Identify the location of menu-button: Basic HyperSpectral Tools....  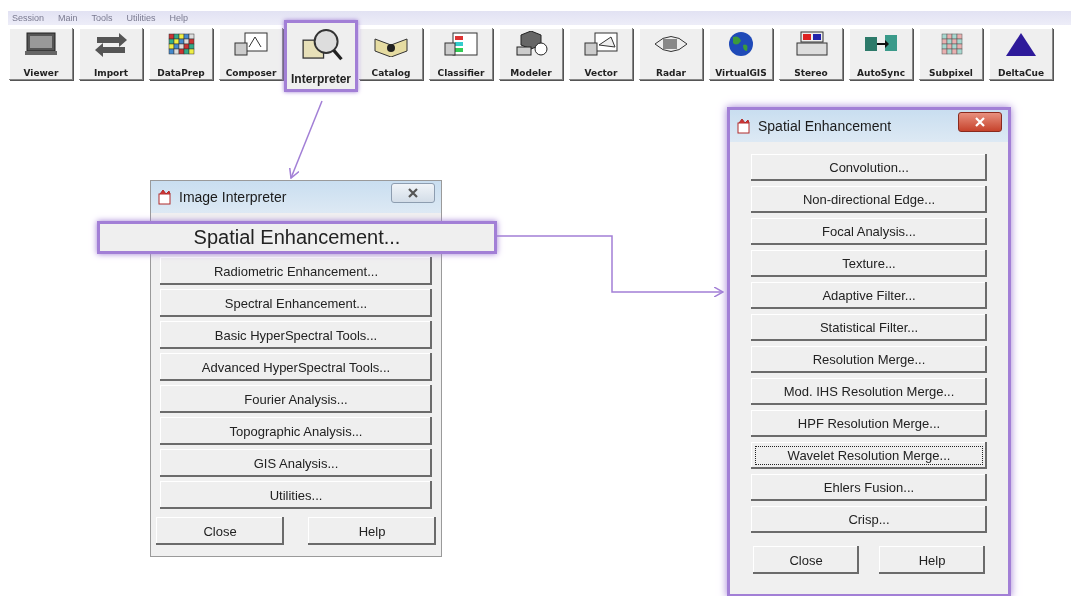
(296, 335).